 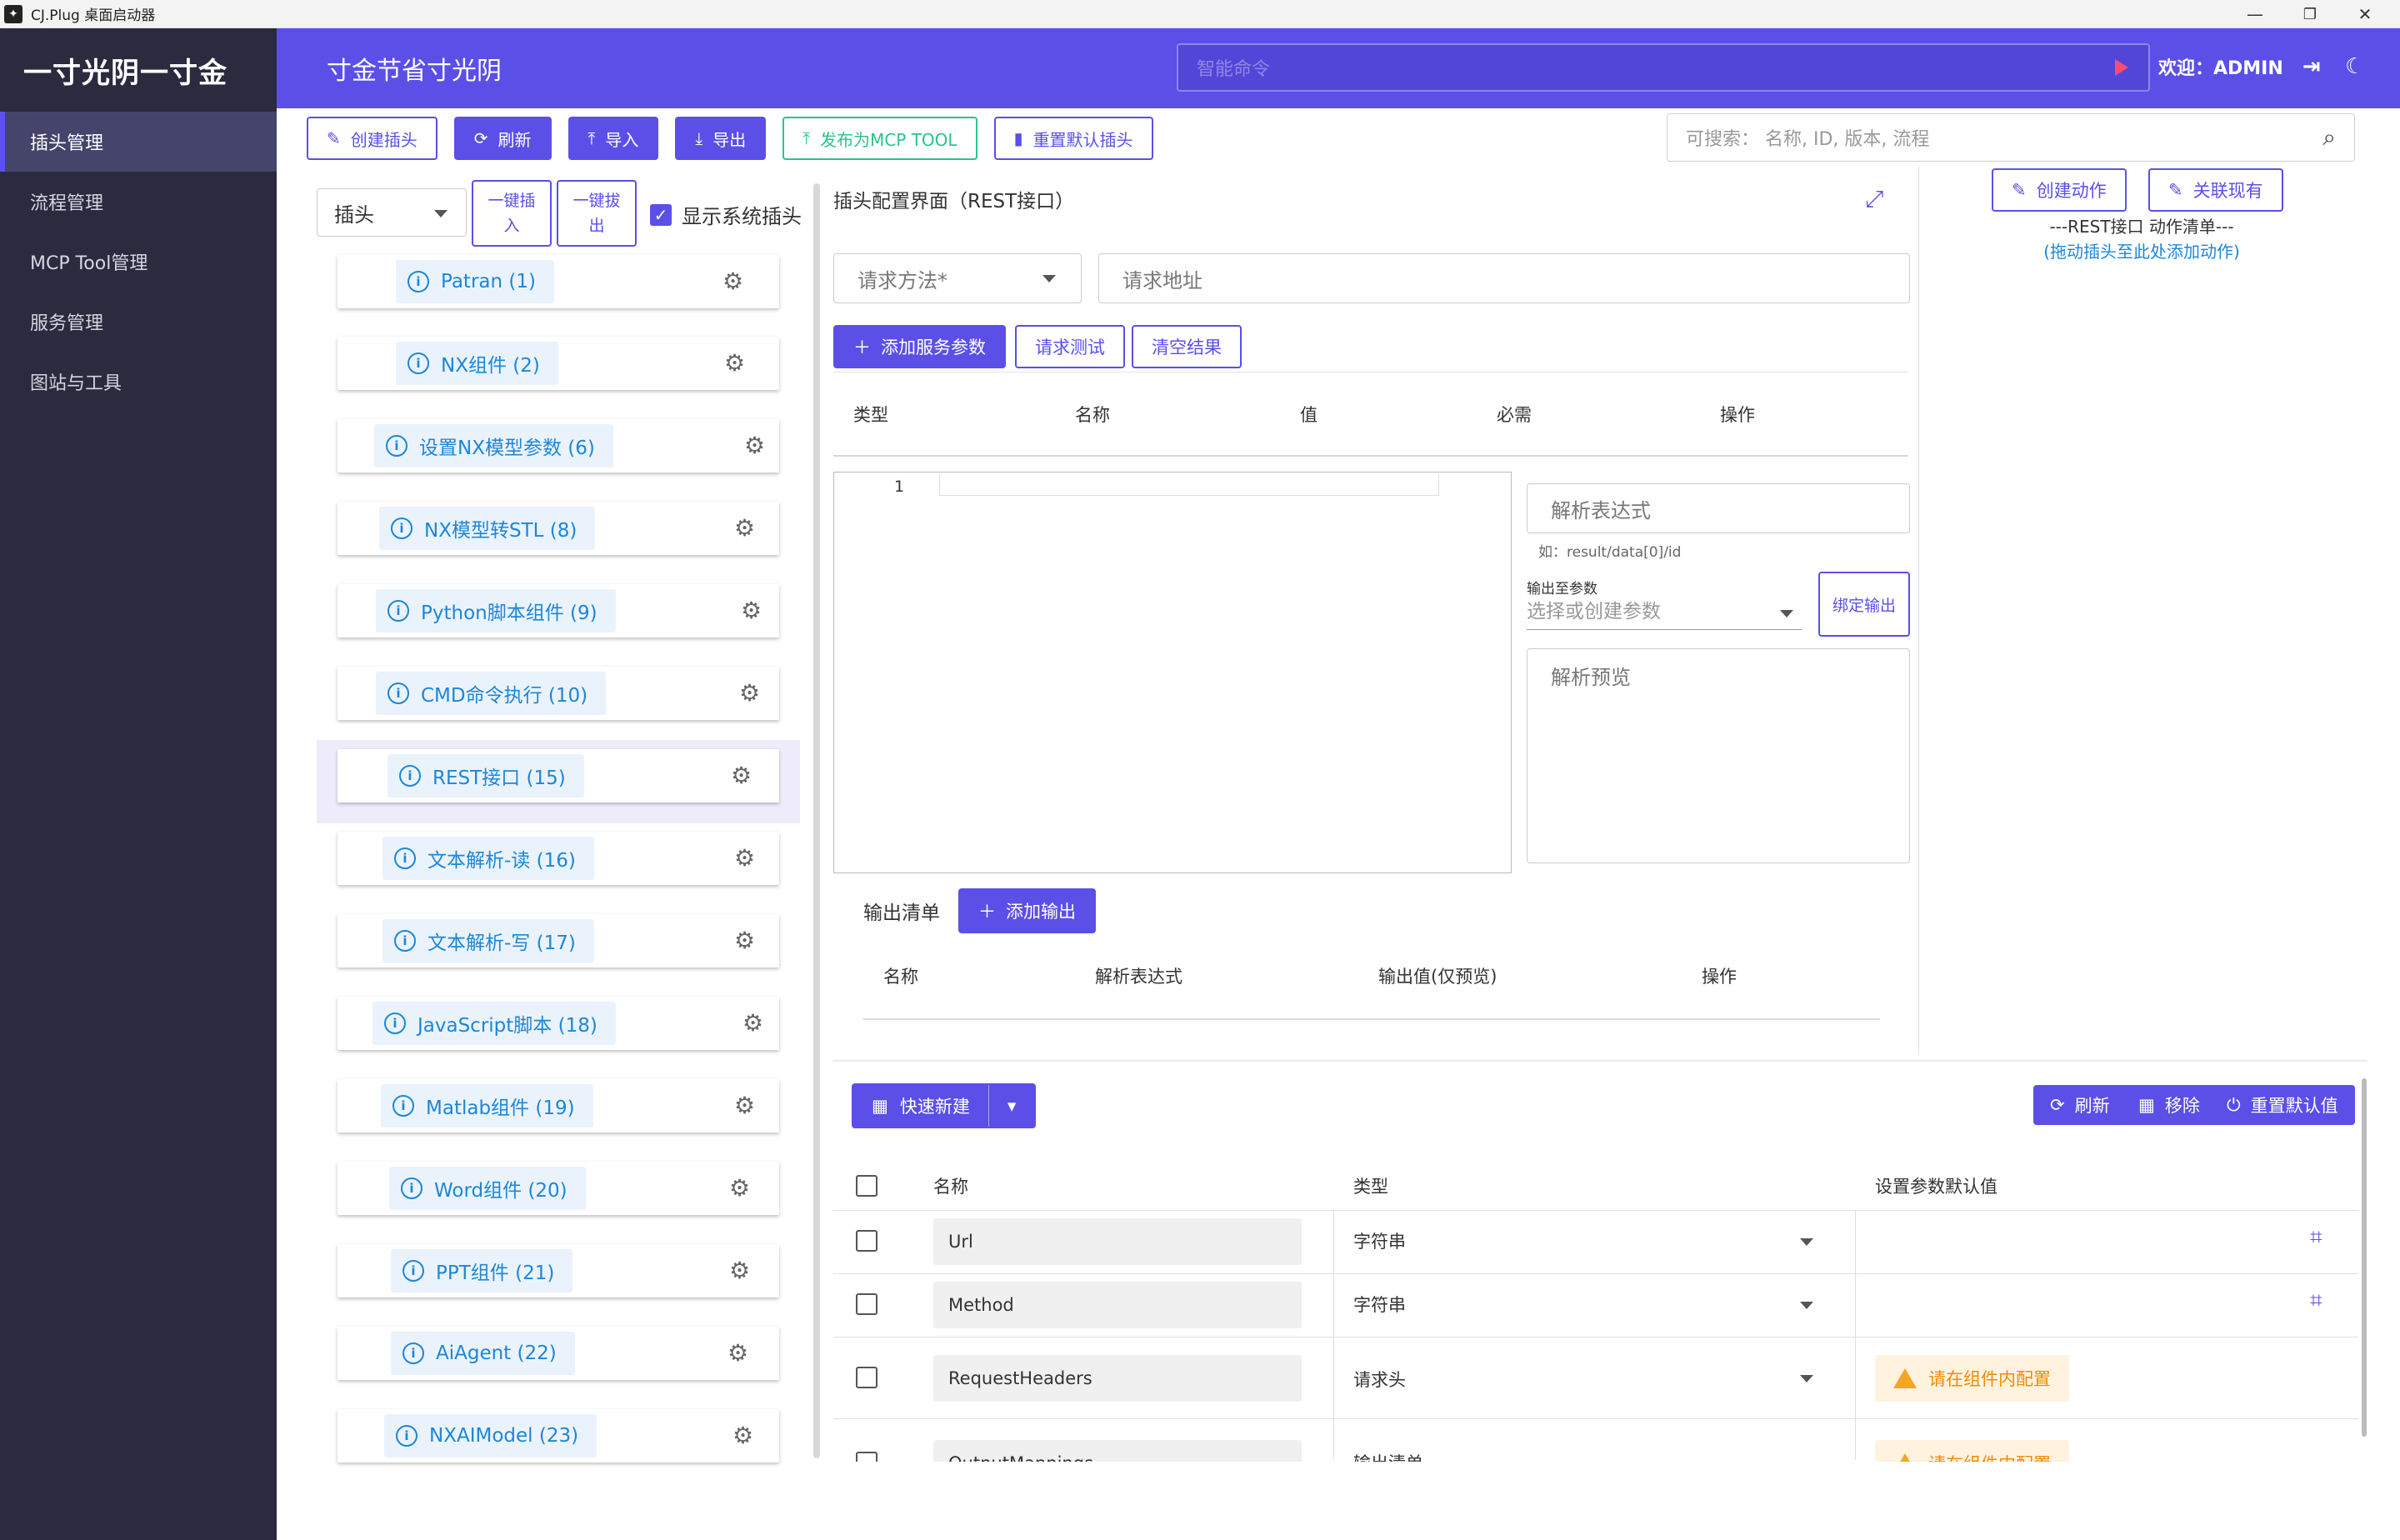 I want to click on row-divider, so click(x=1595, y=1210).